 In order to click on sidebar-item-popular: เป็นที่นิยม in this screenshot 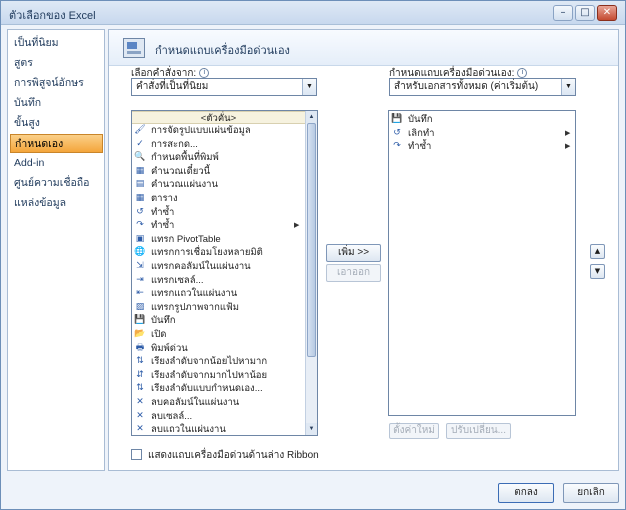, I will do `click(56, 43)`.